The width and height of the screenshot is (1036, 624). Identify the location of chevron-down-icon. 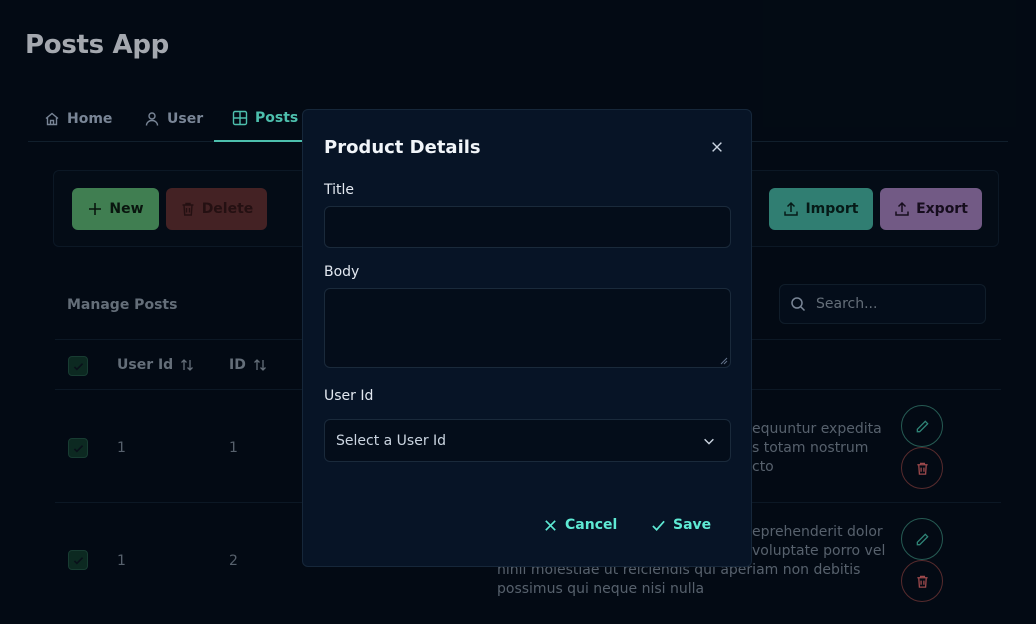
(709, 441).